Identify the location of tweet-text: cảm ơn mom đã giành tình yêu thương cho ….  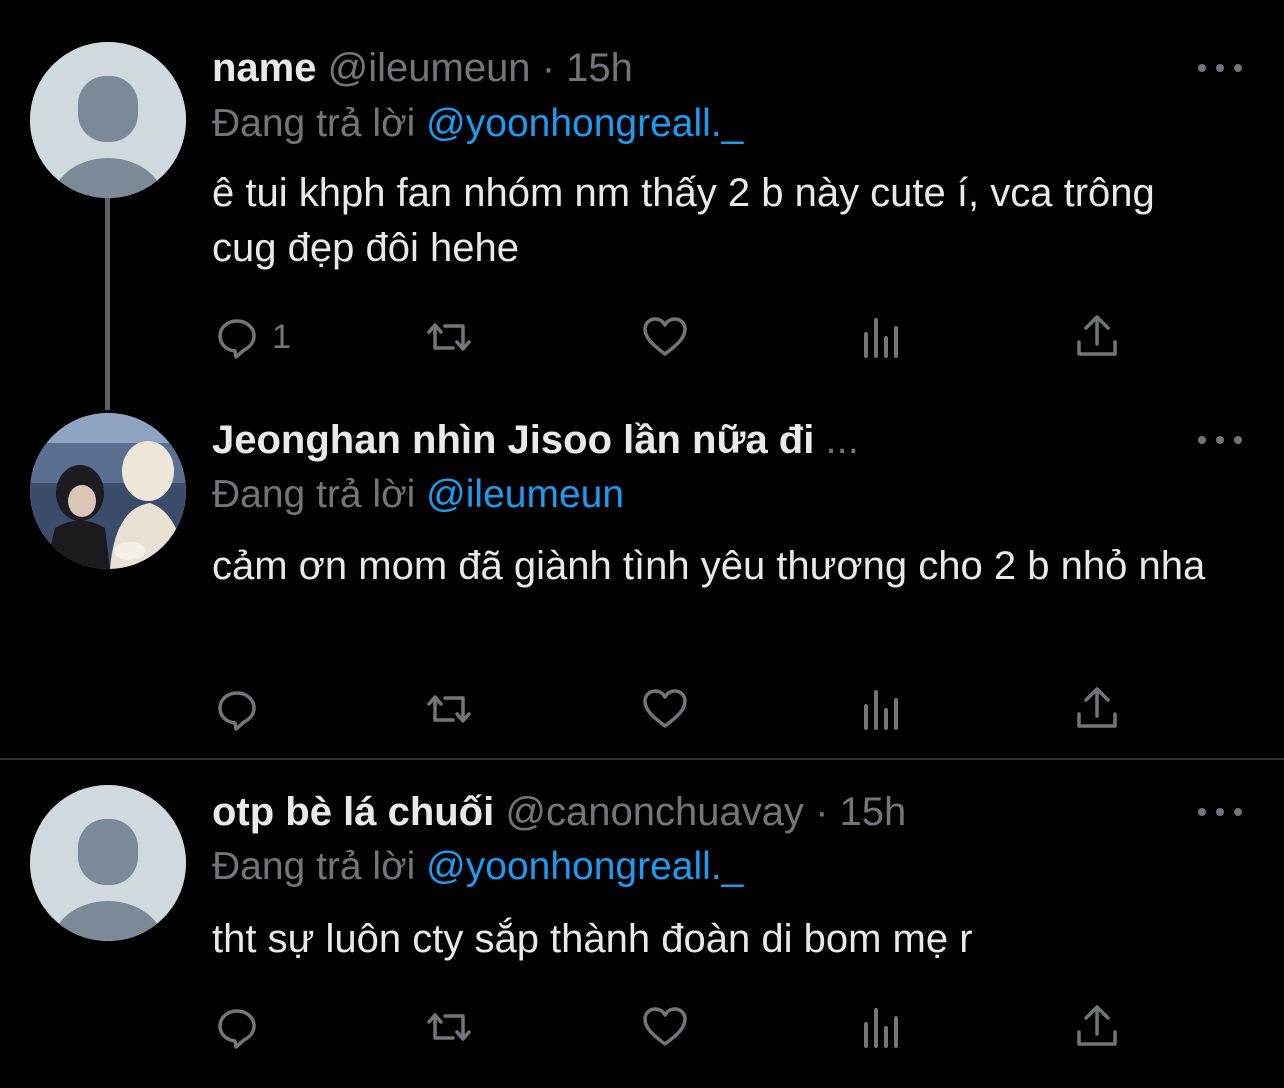
(709, 566).